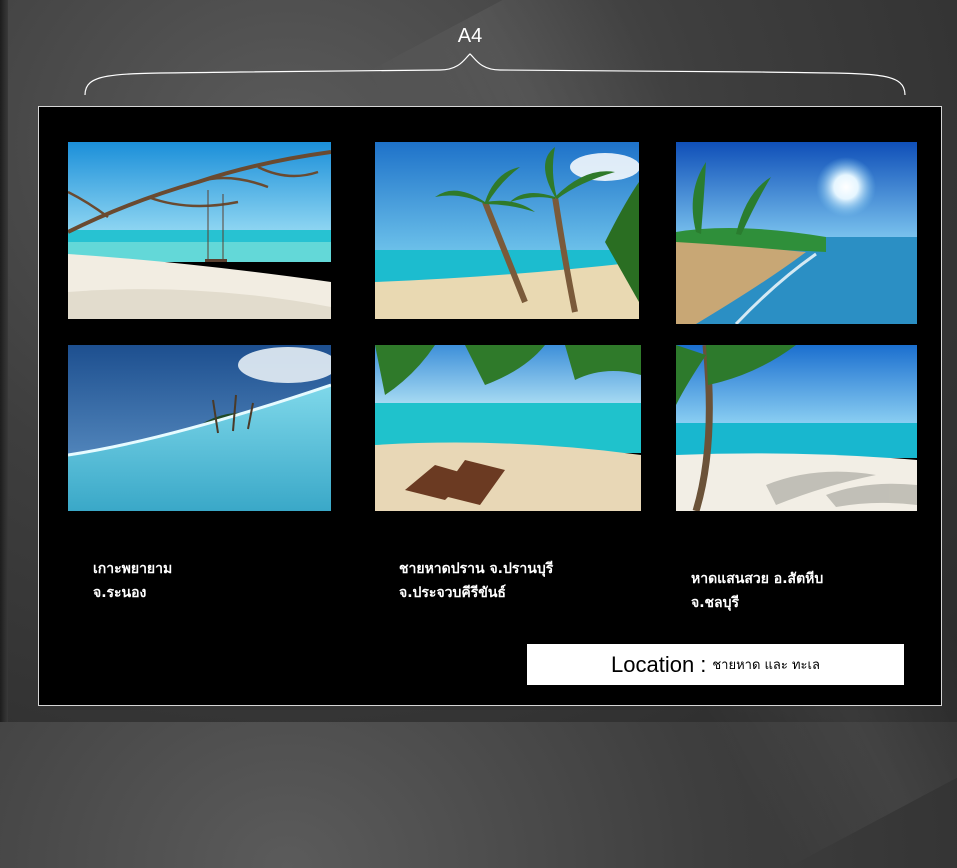 The image size is (957, 868). I want to click on caption-2-line2: จ.ประจวบคีรีขันธ์, so click(452, 593).